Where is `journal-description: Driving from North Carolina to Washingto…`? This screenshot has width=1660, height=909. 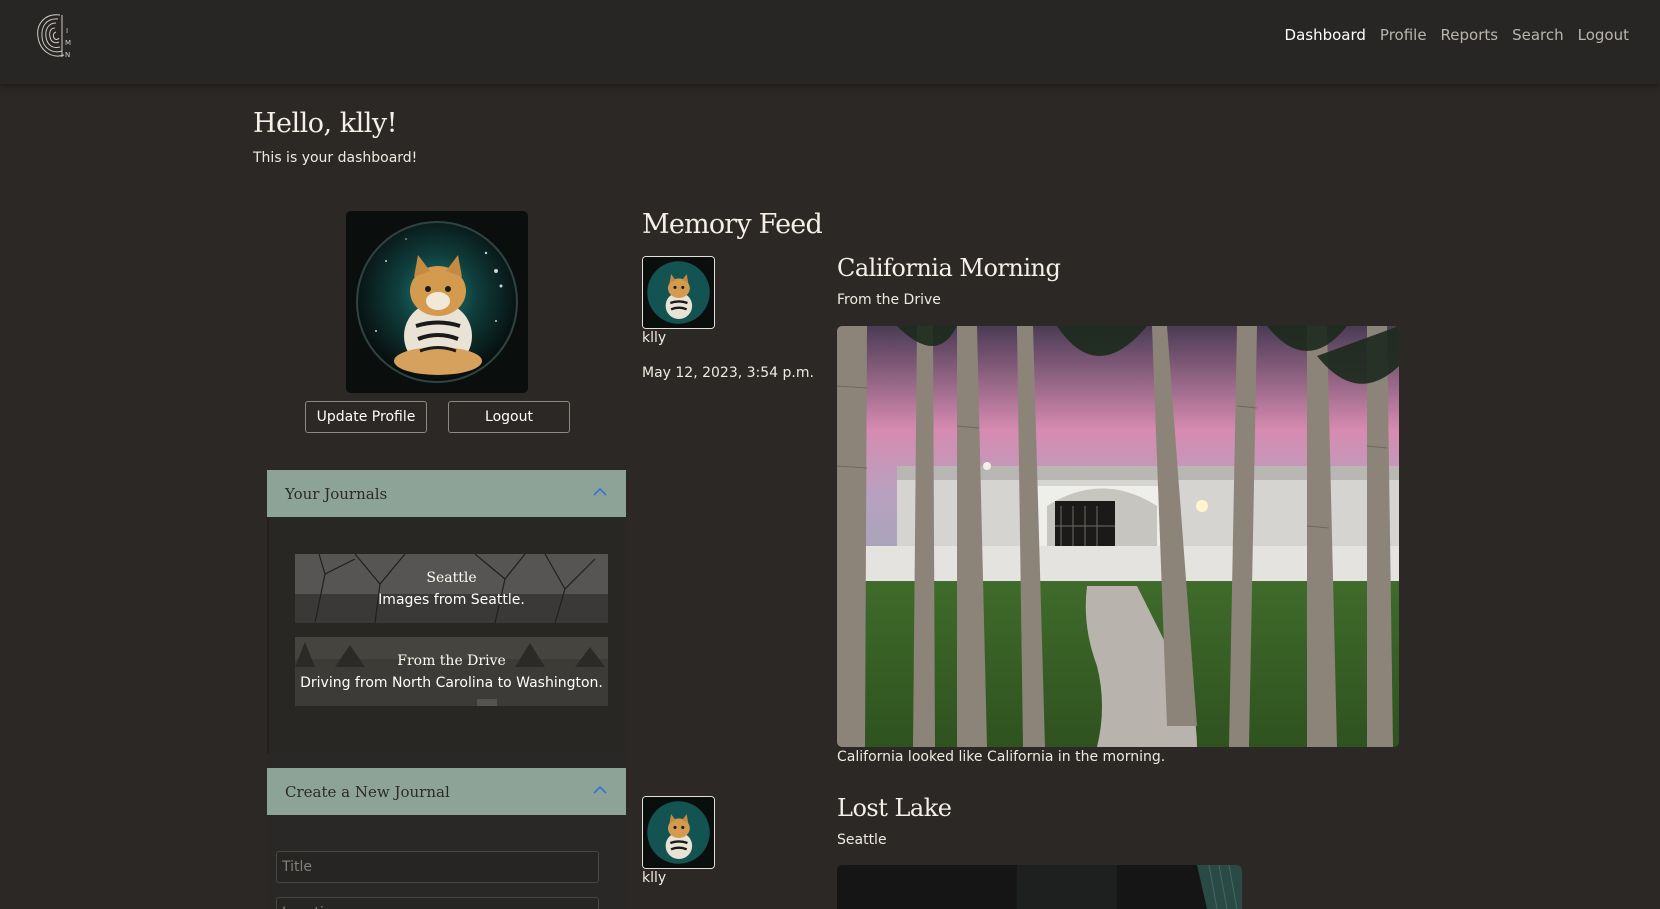
journal-description: Driving from North Carolina to Washingto… is located at coordinates (451, 682).